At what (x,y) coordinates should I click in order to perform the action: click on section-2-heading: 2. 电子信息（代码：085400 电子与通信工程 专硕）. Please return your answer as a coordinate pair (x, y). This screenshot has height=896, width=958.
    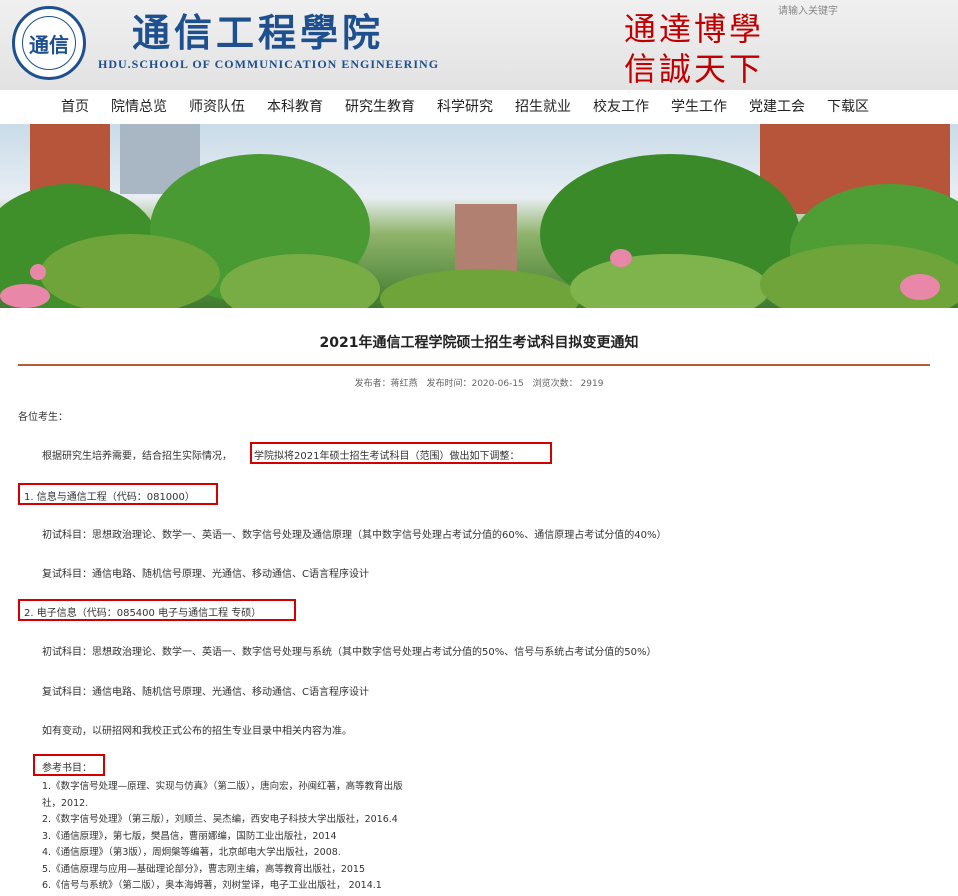
    Looking at the image, I should click on (143, 613).